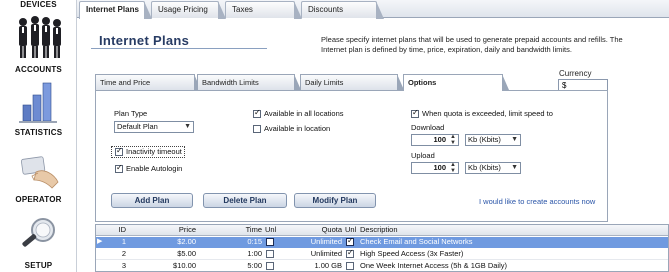  I want to click on download-unit-value: Kb (Kbits), so click(484, 139).